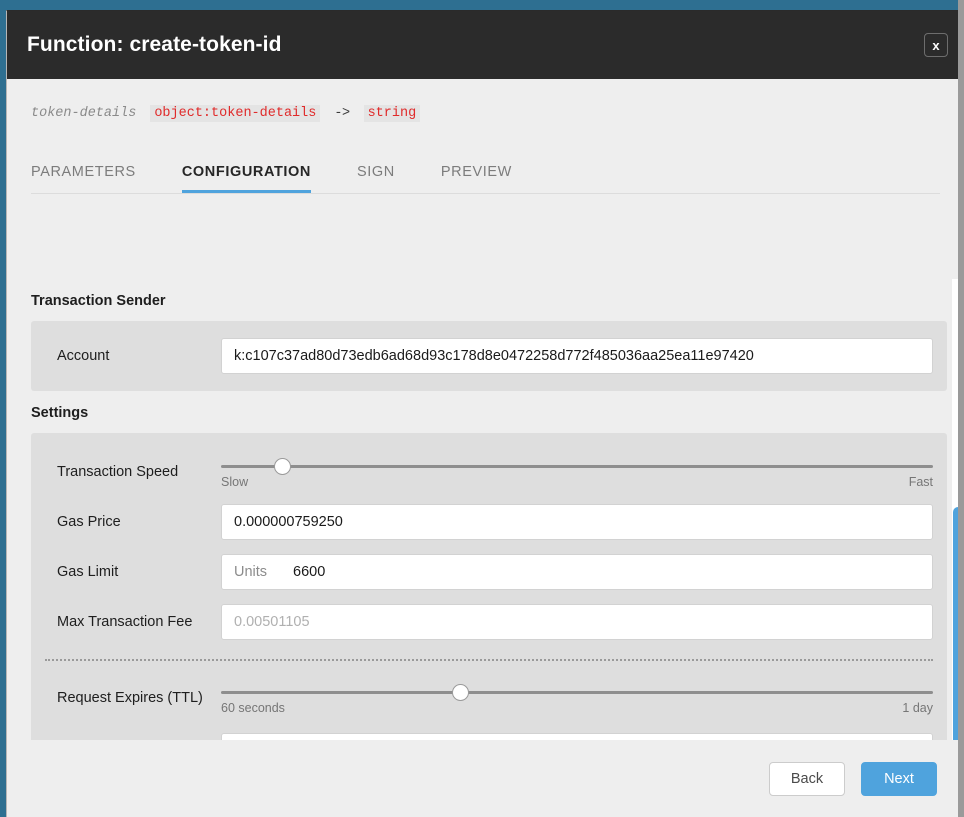 Image resolution: width=964 pixels, height=817 pixels. I want to click on max-transaction-fee-label: Max Transaction Fee, so click(125, 622).